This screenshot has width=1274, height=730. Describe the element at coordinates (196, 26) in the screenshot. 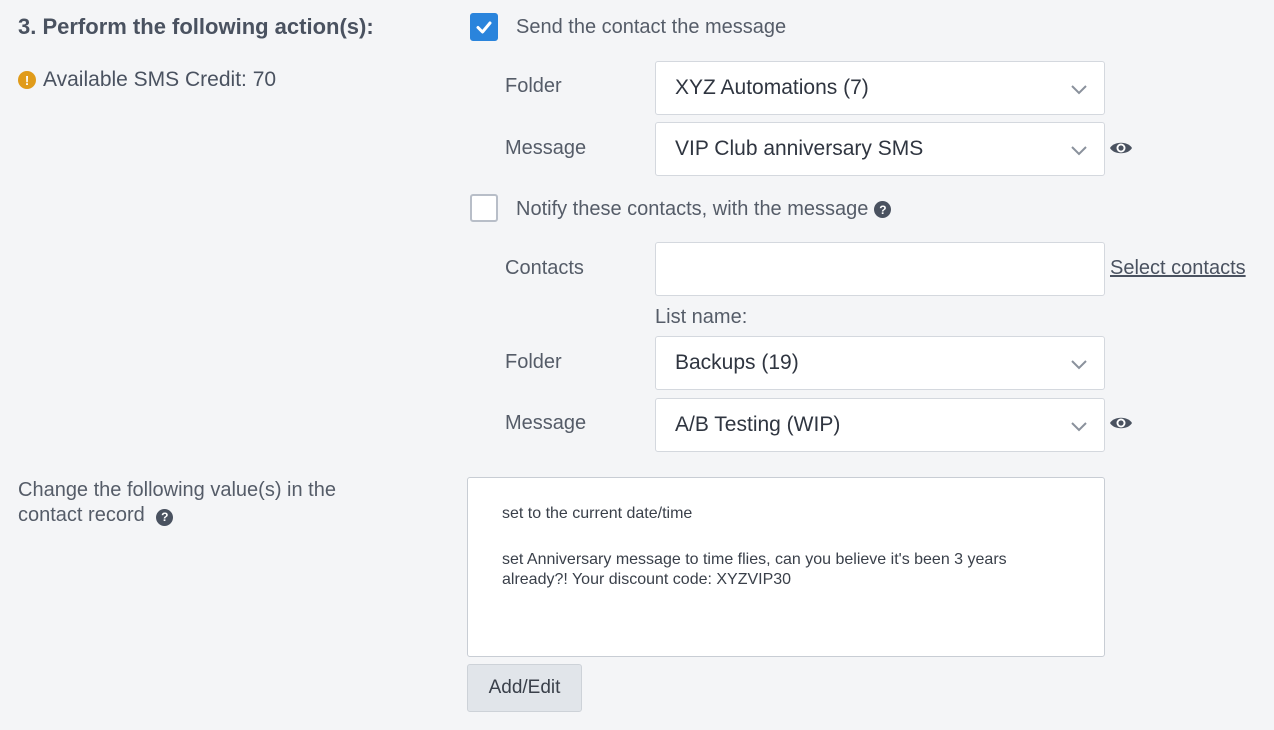

I see `section-title: 3. Perform the following action(s):` at that location.